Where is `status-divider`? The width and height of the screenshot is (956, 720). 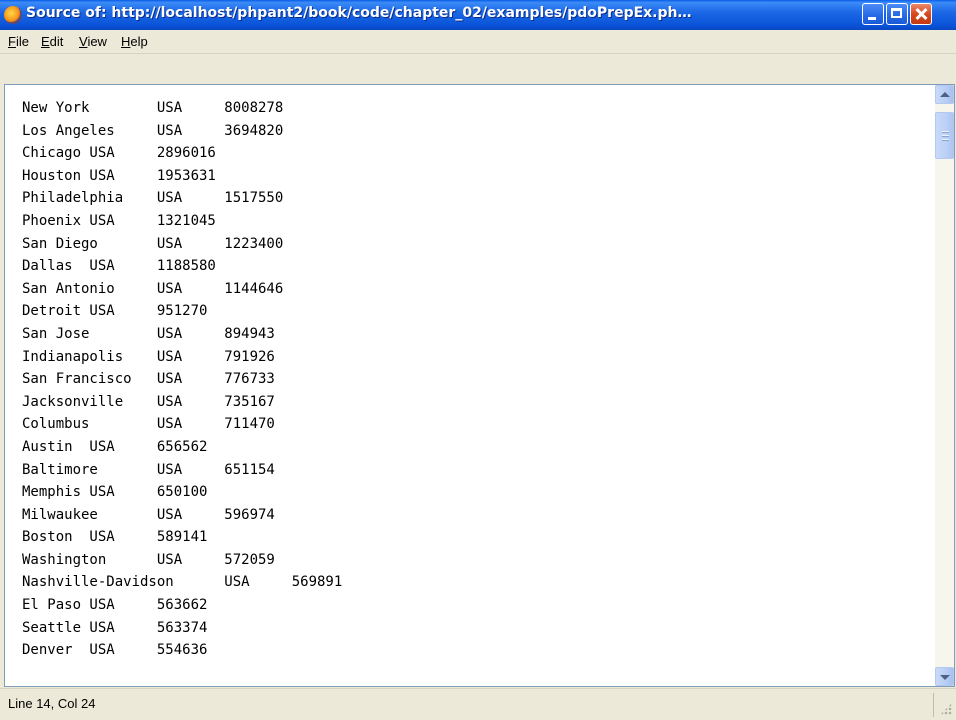
status-divider is located at coordinates (933, 705).